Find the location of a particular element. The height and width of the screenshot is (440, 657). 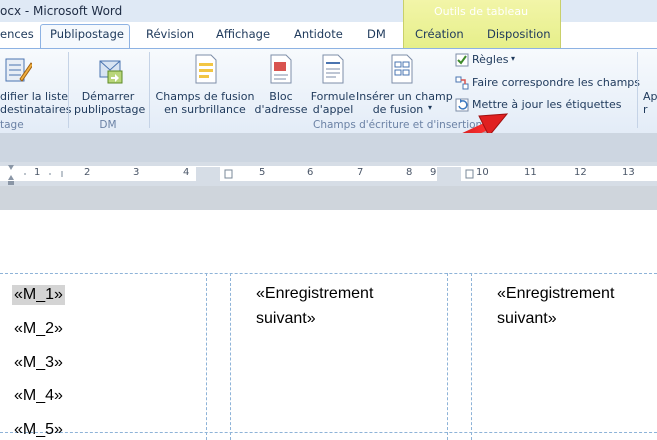

merge-field: «M_2» is located at coordinates (38, 329).